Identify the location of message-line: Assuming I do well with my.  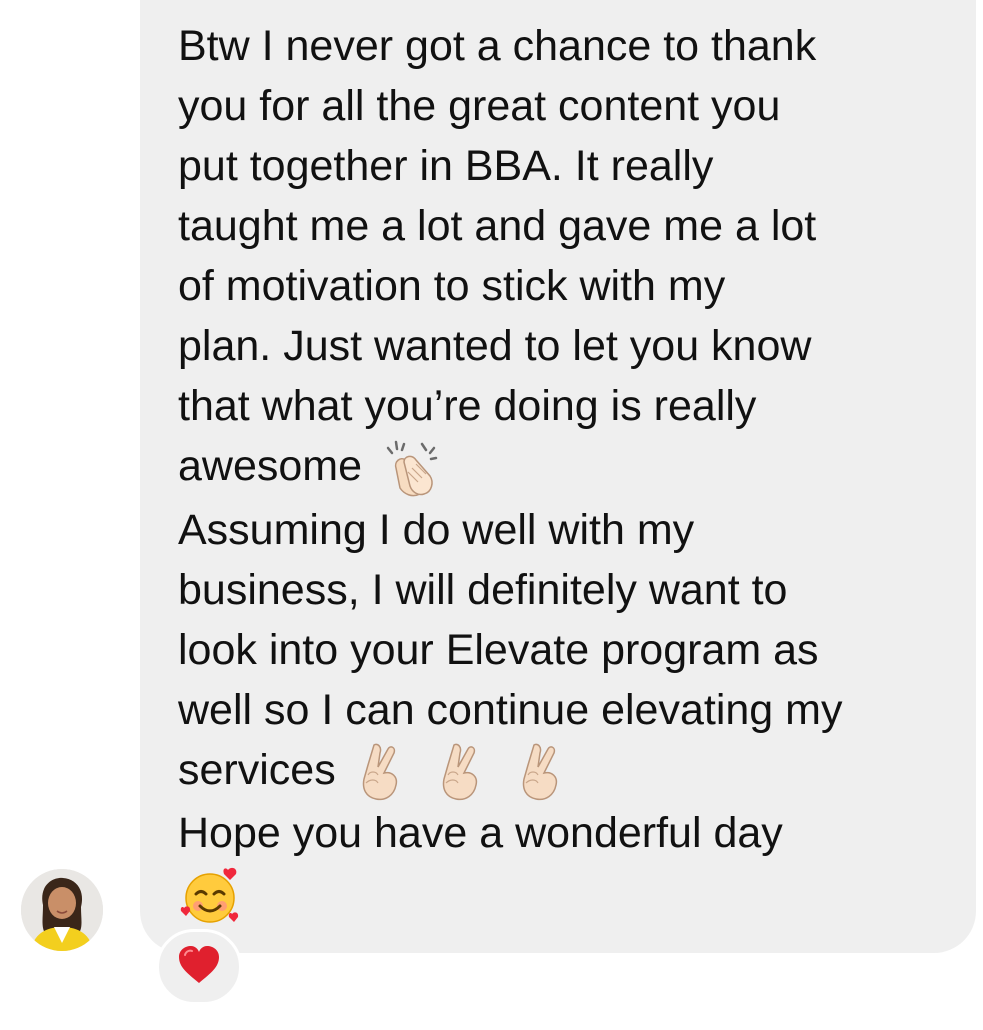
(436, 529).